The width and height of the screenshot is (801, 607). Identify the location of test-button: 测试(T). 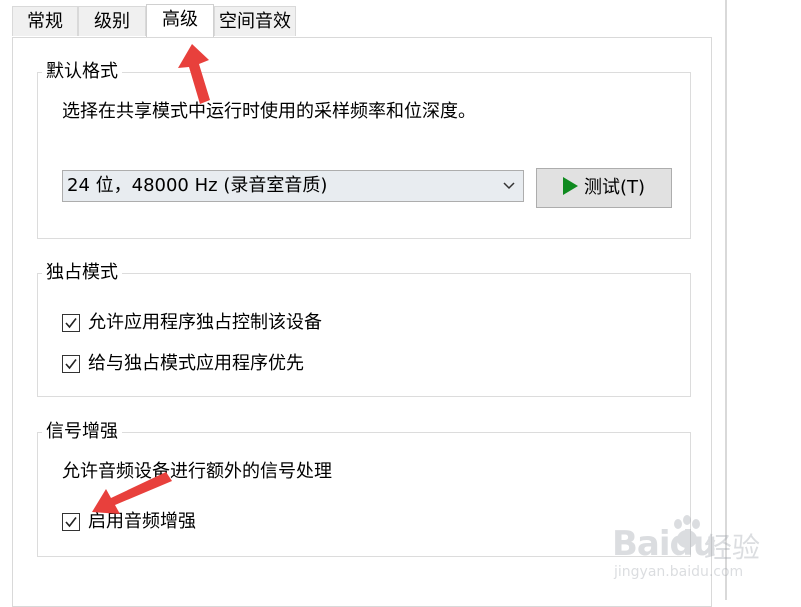
(604, 188).